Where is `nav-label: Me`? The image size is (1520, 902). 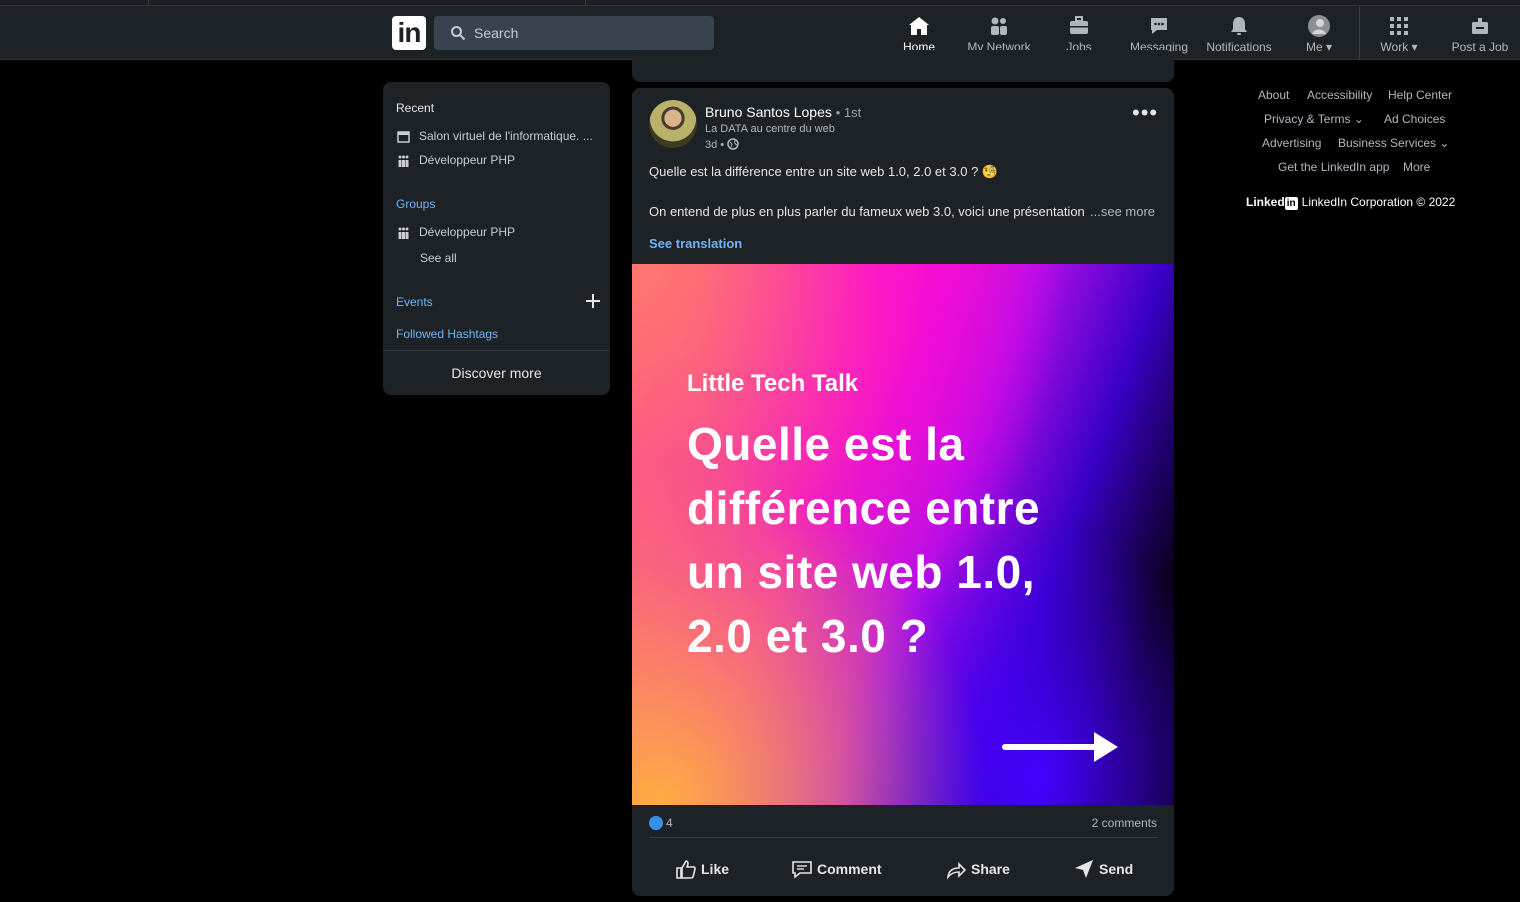
nav-label: Me is located at coordinates (1314, 47).